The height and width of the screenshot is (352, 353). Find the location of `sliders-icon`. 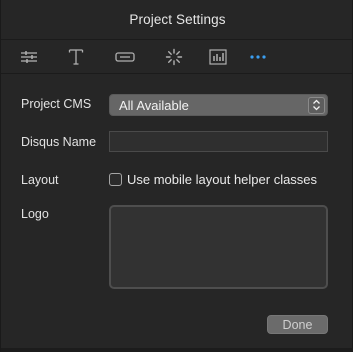

sliders-icon is located at coordinates (29, 57).